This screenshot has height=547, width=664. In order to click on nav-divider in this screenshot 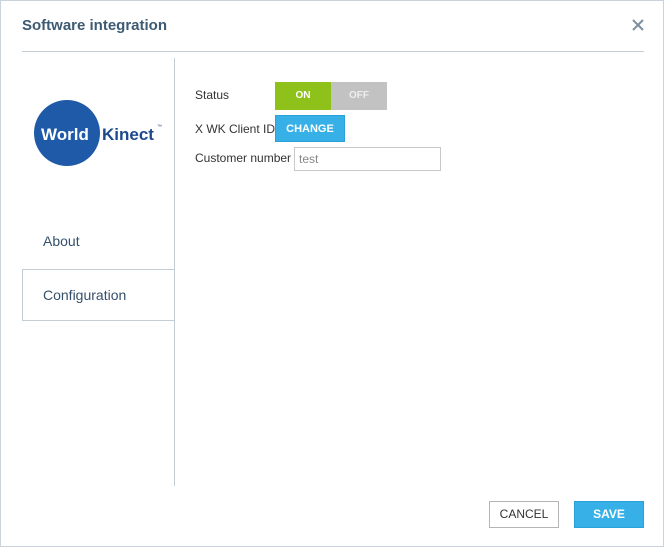, I will do `click(174, 272)`.